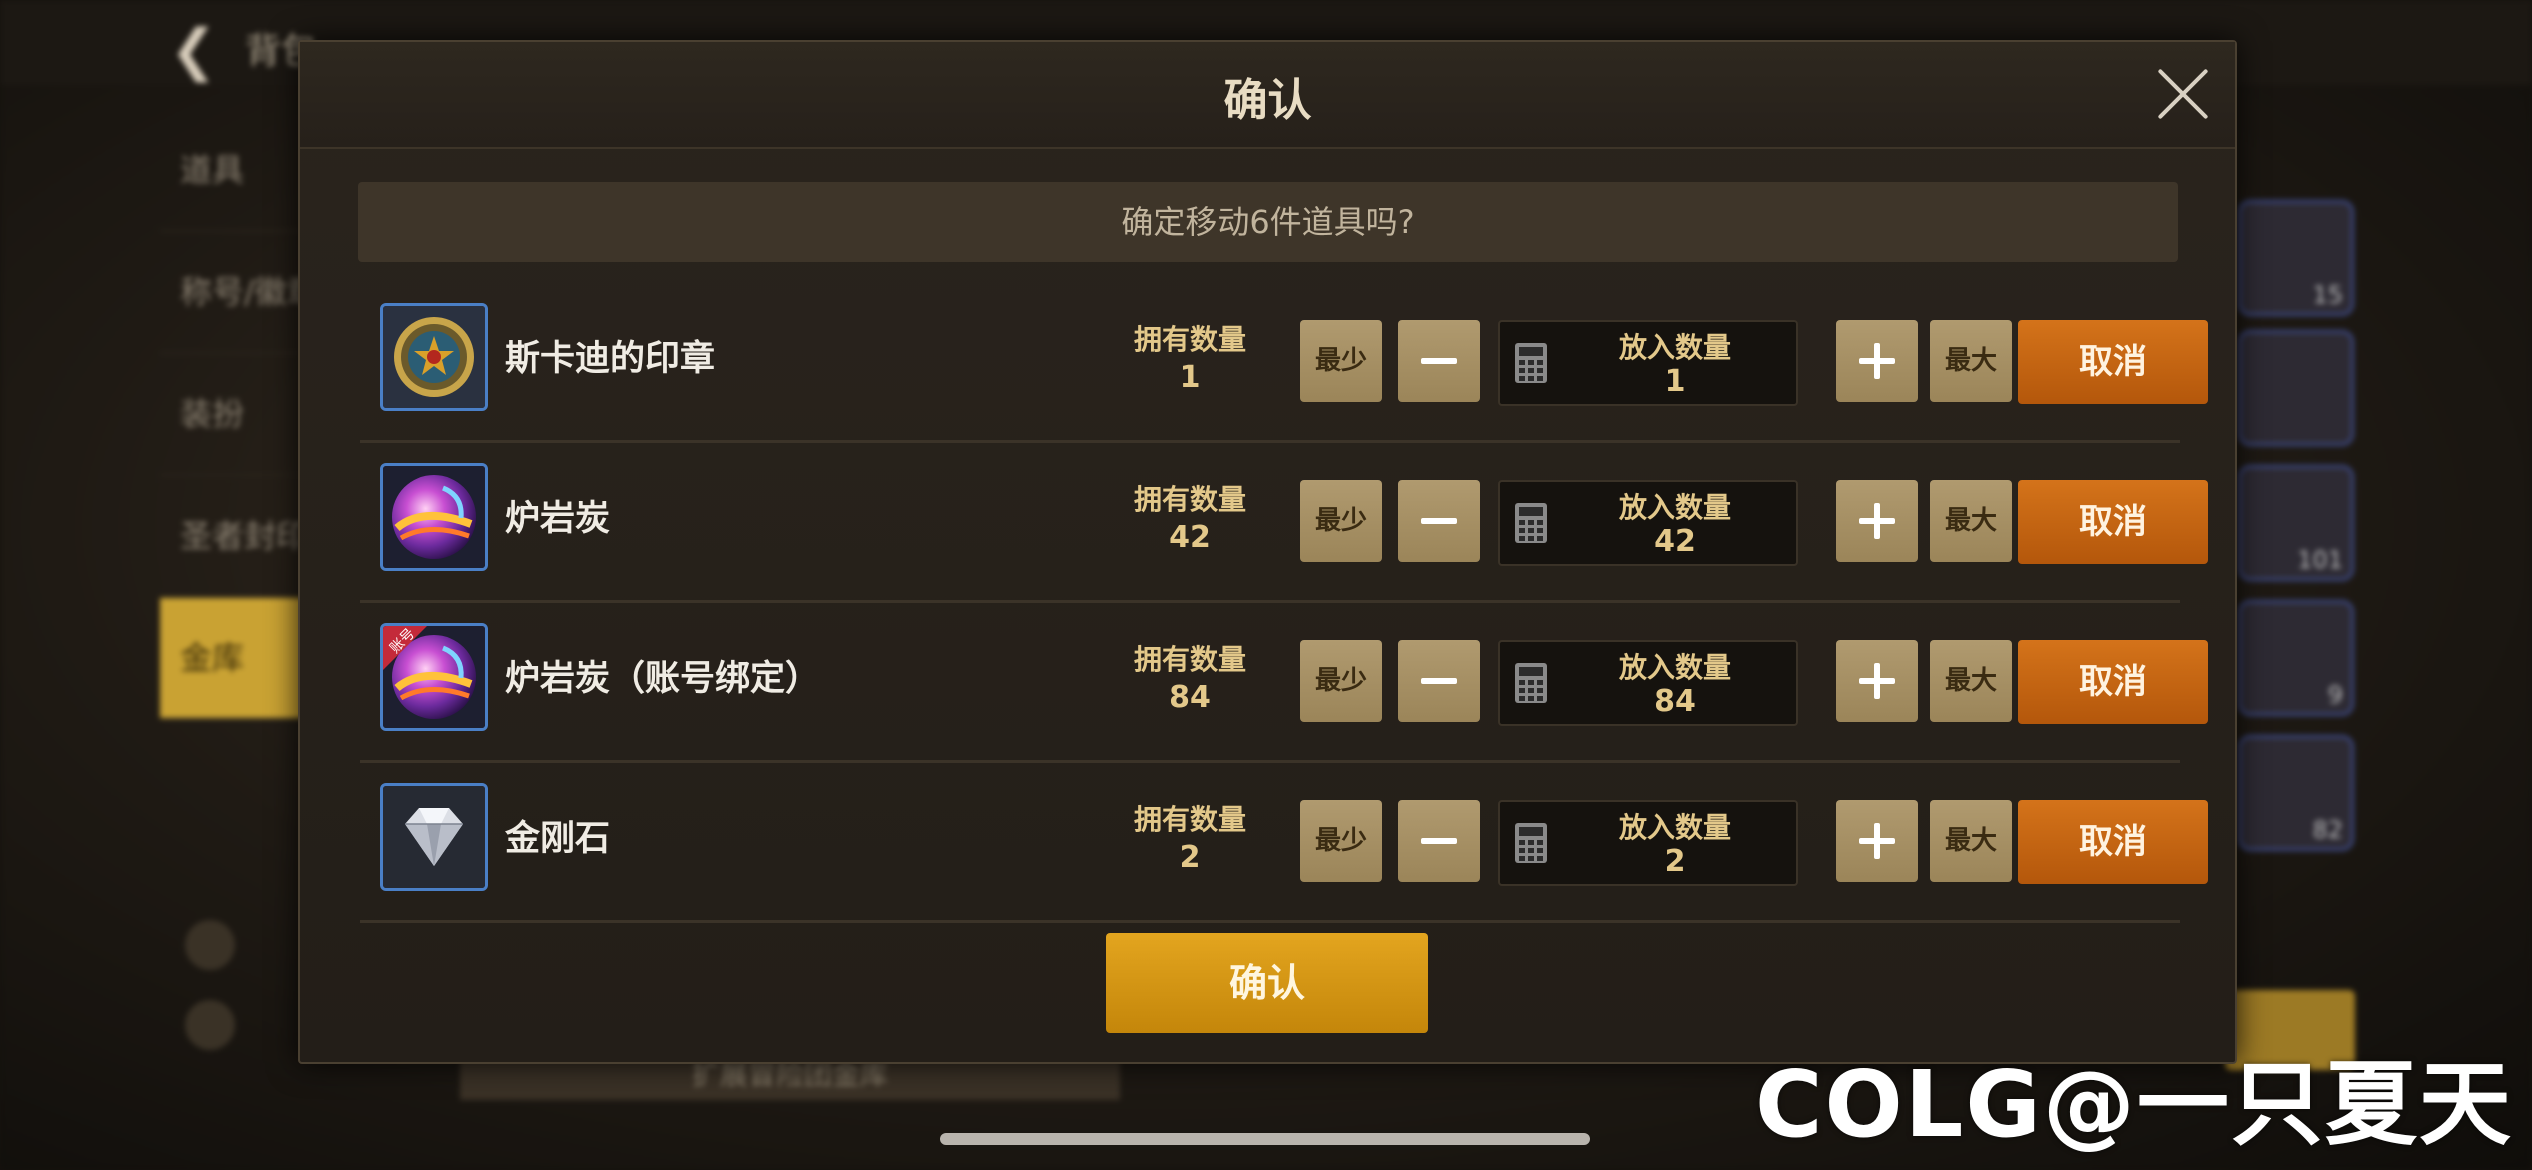 The height and width of the screenshot is (1170, 2532). Describe the element at coordinates (558, 519) in the screenshot. I see `item-name: 炉岩炭` at that location.